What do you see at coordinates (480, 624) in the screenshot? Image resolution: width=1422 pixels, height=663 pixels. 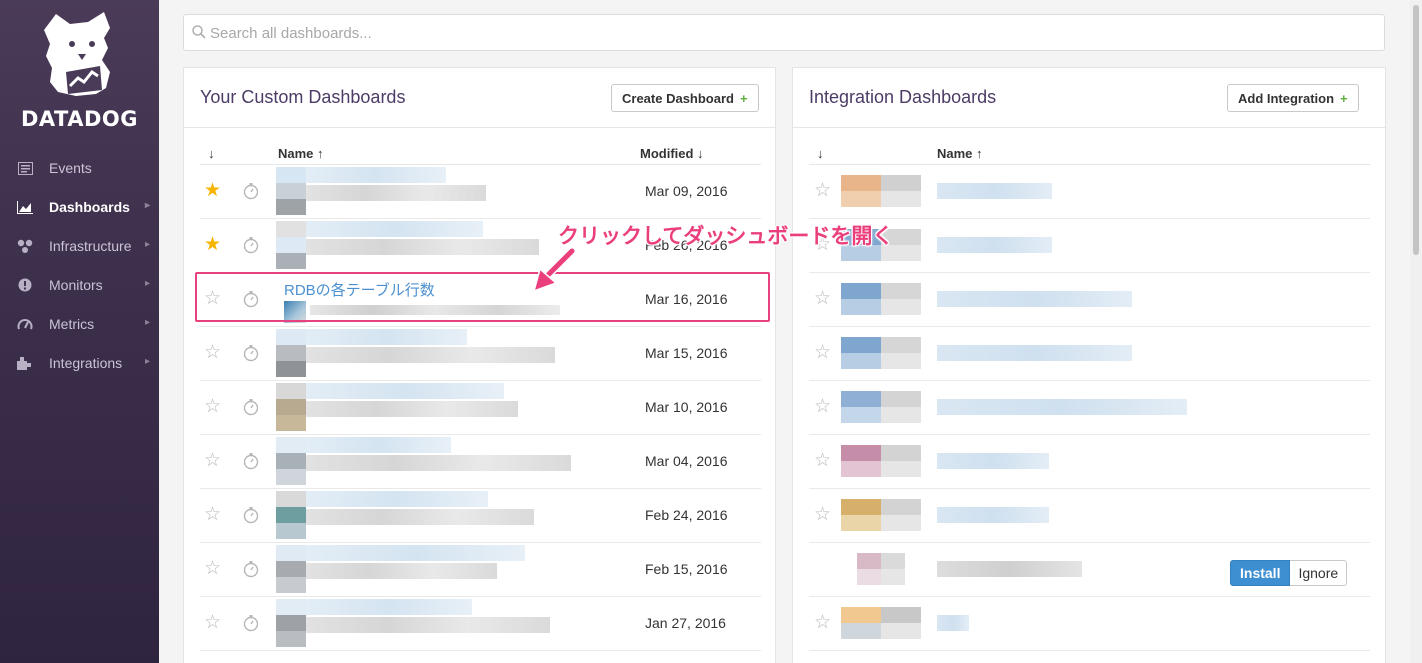 I see `dashboard-row: ☆ Jan 27, 2016` at bounding box center [480, 624].